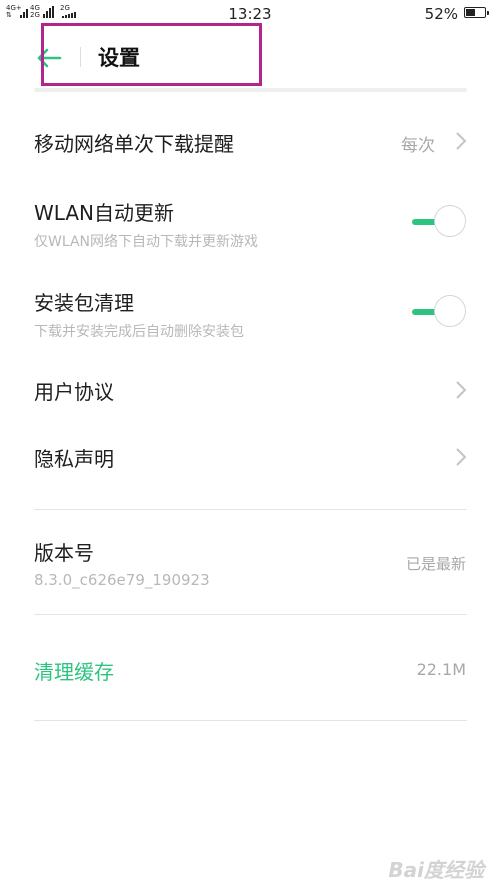  I want to click on setting-clear-cache: 清理缓存 22.1M, so click(250, 670).